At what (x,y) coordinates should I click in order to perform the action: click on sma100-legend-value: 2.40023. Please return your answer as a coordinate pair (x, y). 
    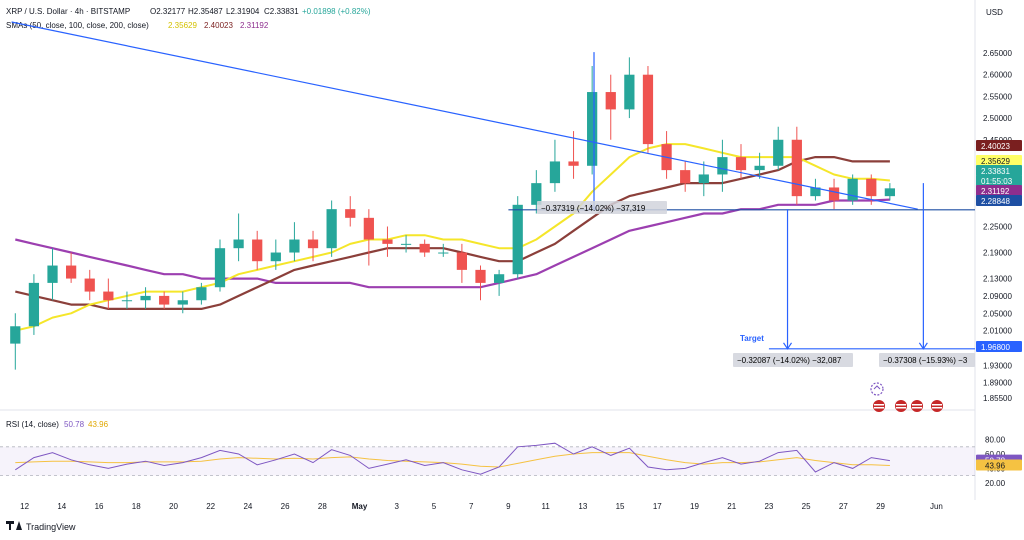
    Looking at the image, I should click on (218, 25).